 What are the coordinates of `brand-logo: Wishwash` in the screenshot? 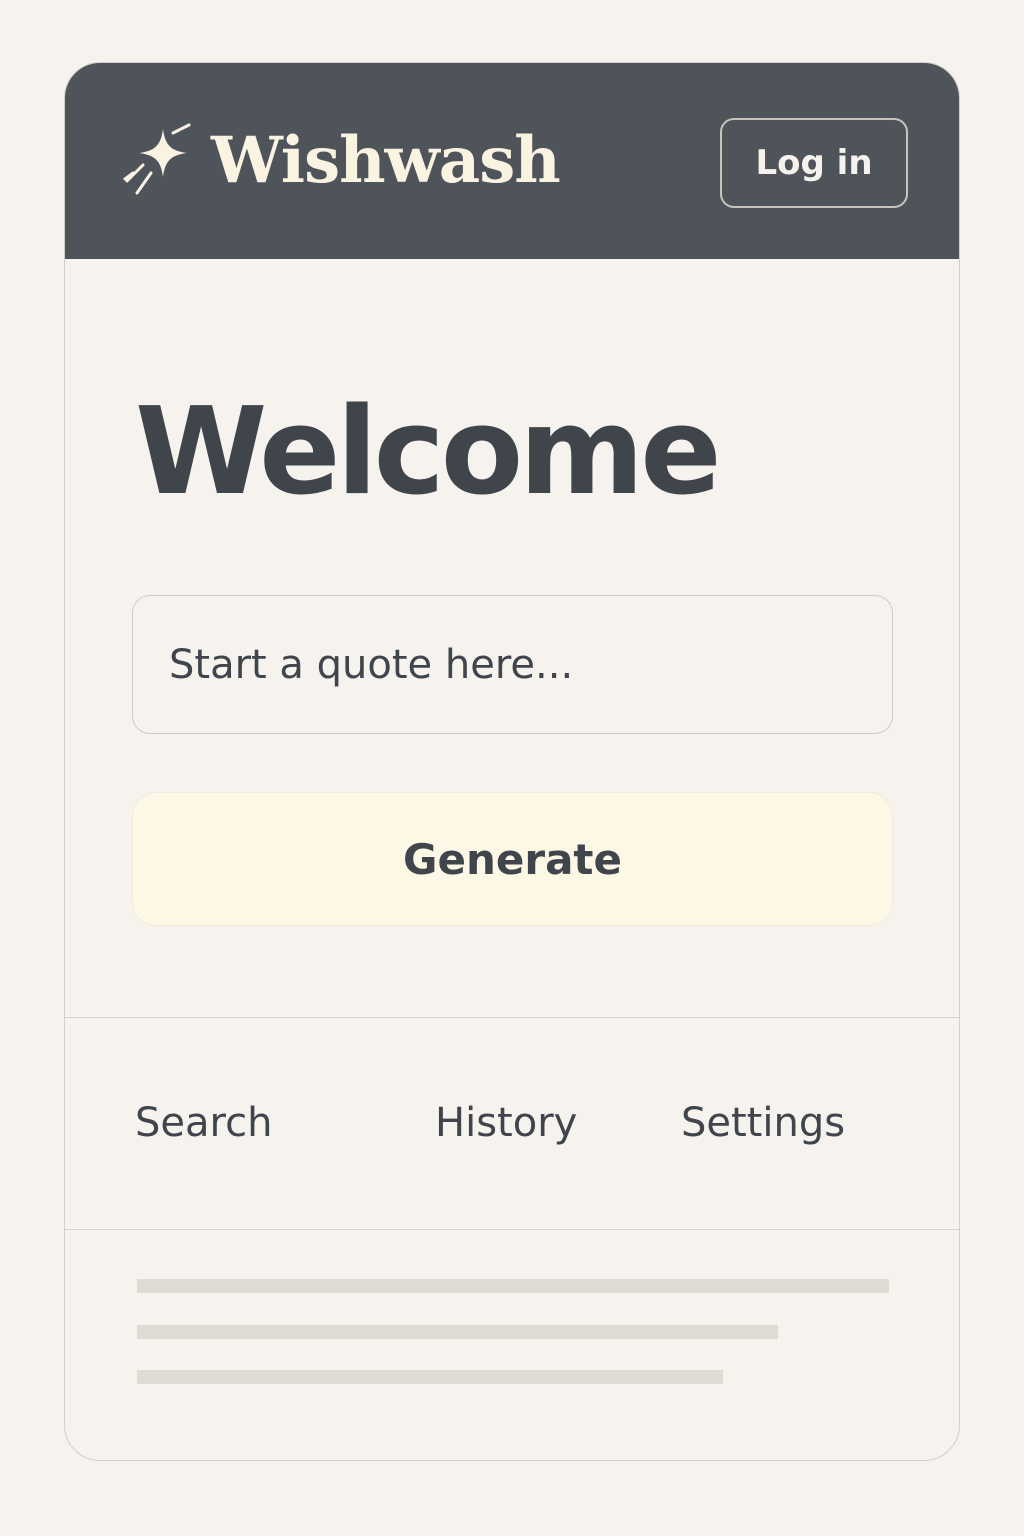 It's located at (342, 161).